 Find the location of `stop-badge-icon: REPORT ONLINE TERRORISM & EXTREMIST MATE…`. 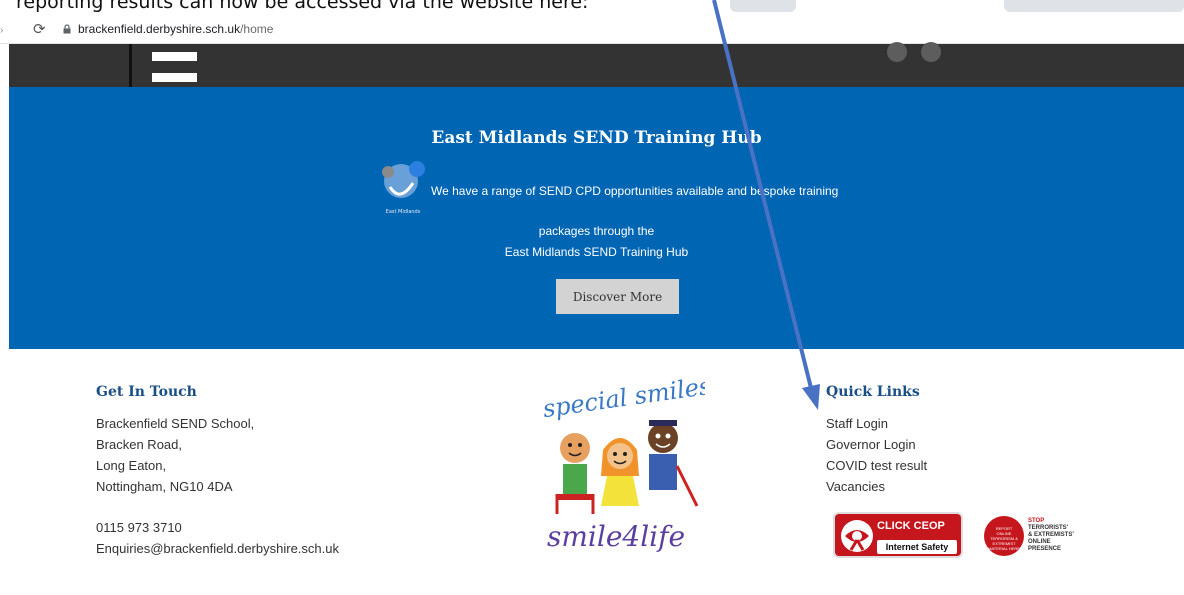

stop-badge-icon: REPORT ONLINE TERRORISM & EXTREMIST MATE… is located at coordinates (1004, 536).